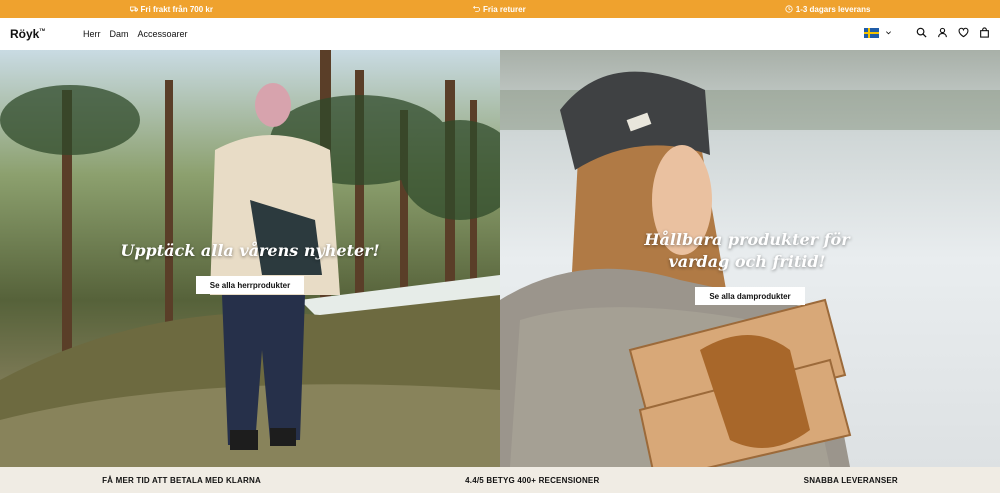 This screenshot has width=1000, height=502. Describe the element at coordinates (181, 480) in the screenshot. I see `usp-klarna: FÅ MER TID ATT BETALA MED KLARNA` at that location.